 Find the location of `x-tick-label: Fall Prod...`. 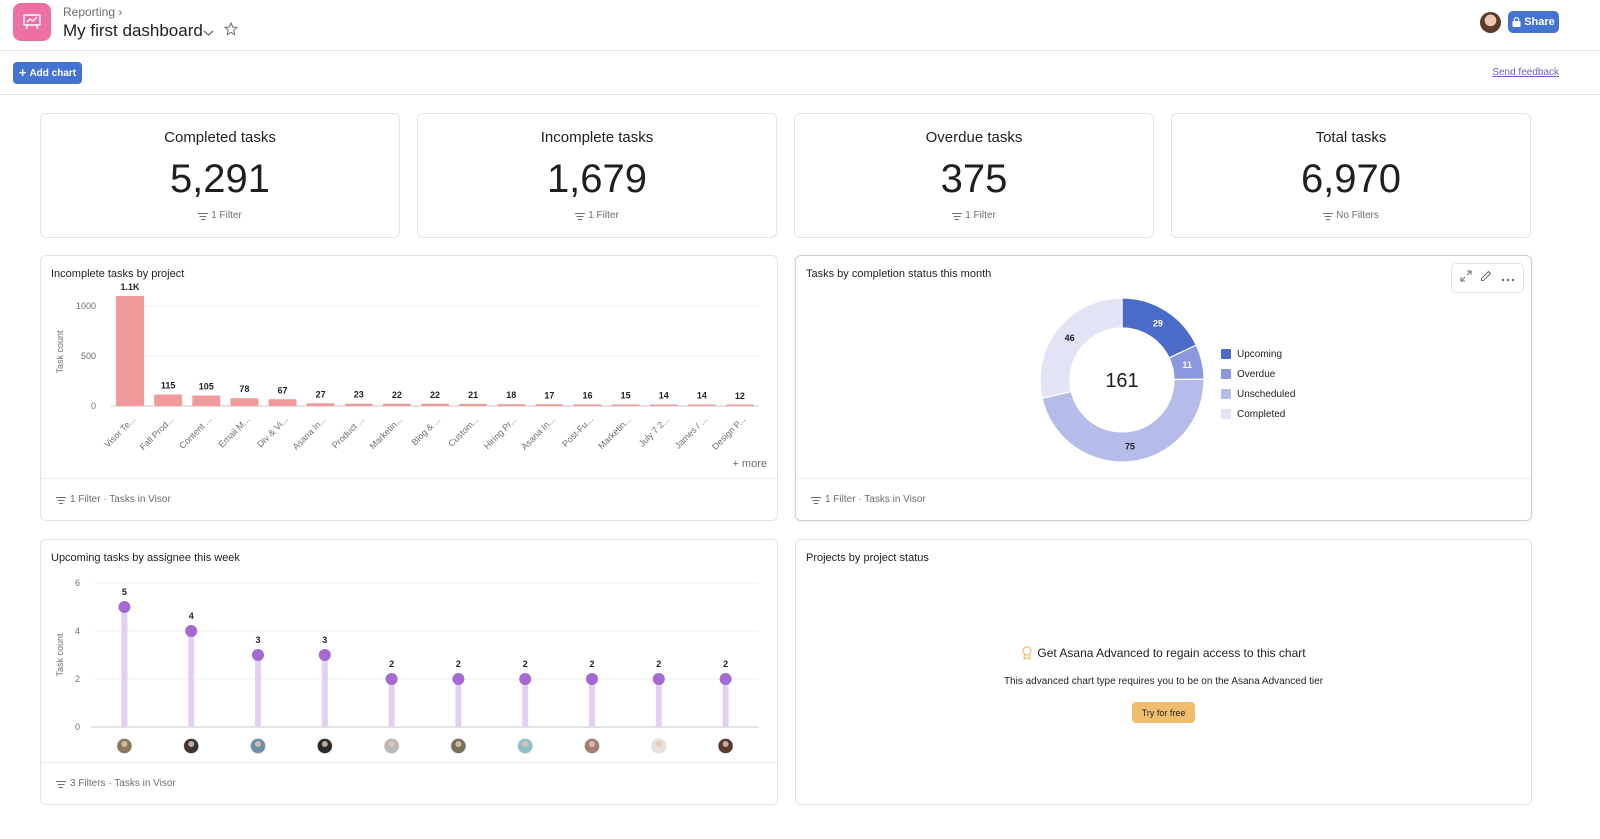

x-tick-label: Fall Prod... is located at coordinates (157, 433).